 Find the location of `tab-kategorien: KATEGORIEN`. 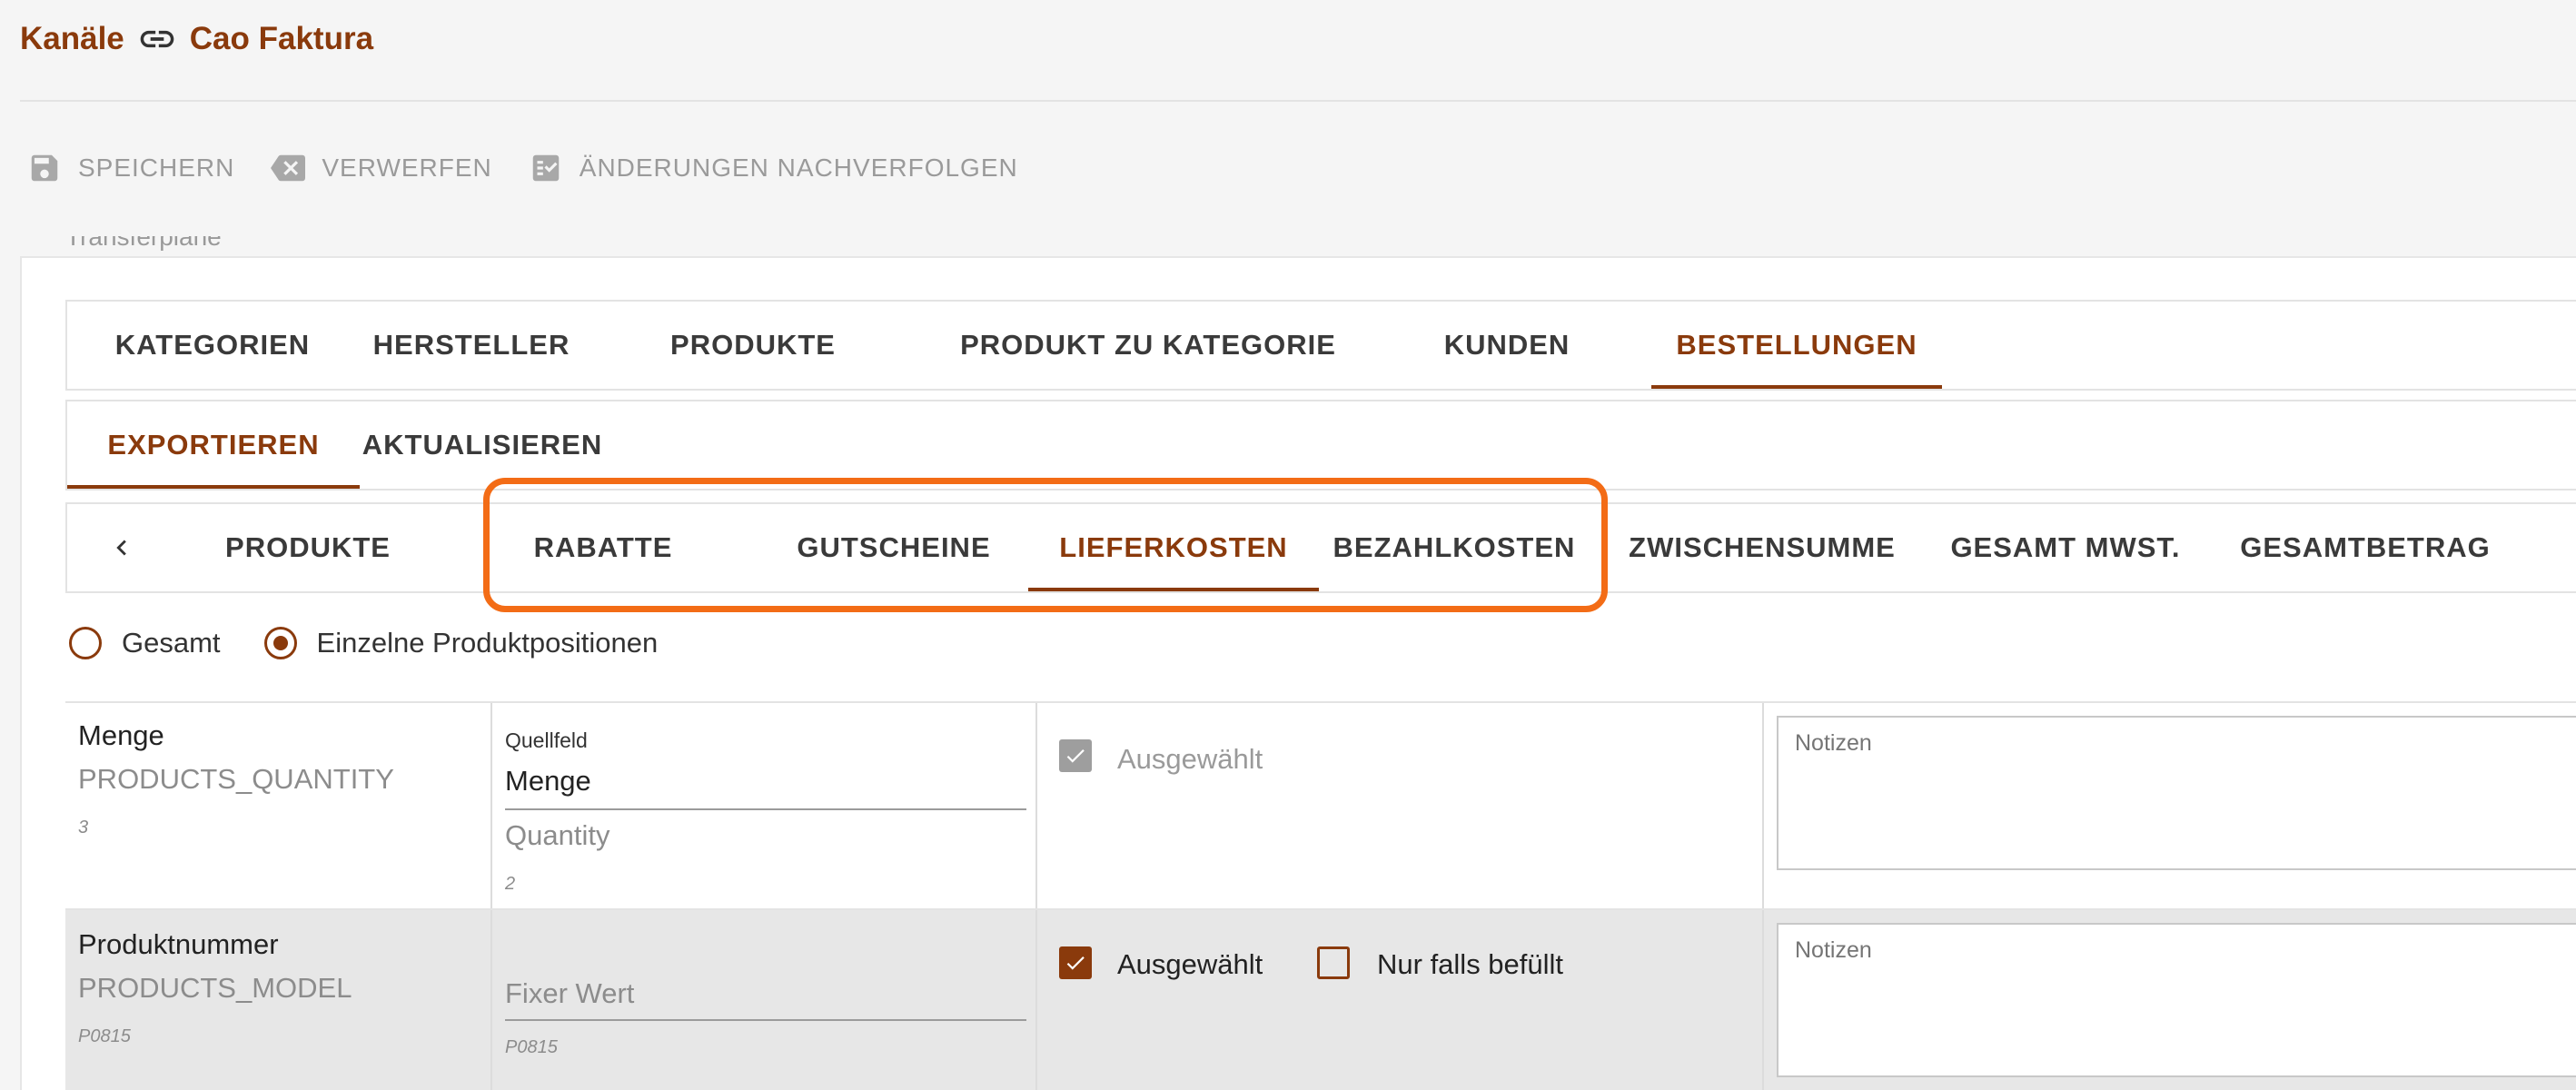

tab-kategorien: KATEGORIEN is located at coordinates (212, 345).